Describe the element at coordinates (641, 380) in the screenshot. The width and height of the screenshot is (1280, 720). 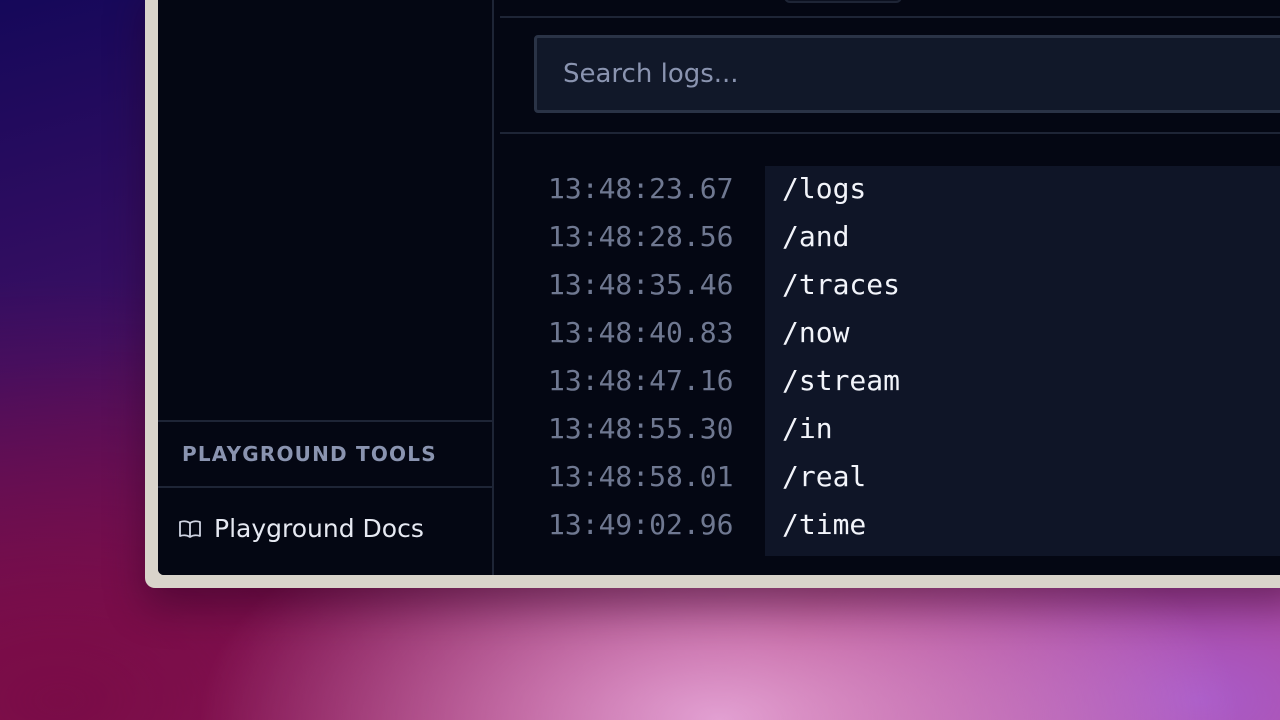
I see `log-timestamp: 13:48:47.16` at that location.